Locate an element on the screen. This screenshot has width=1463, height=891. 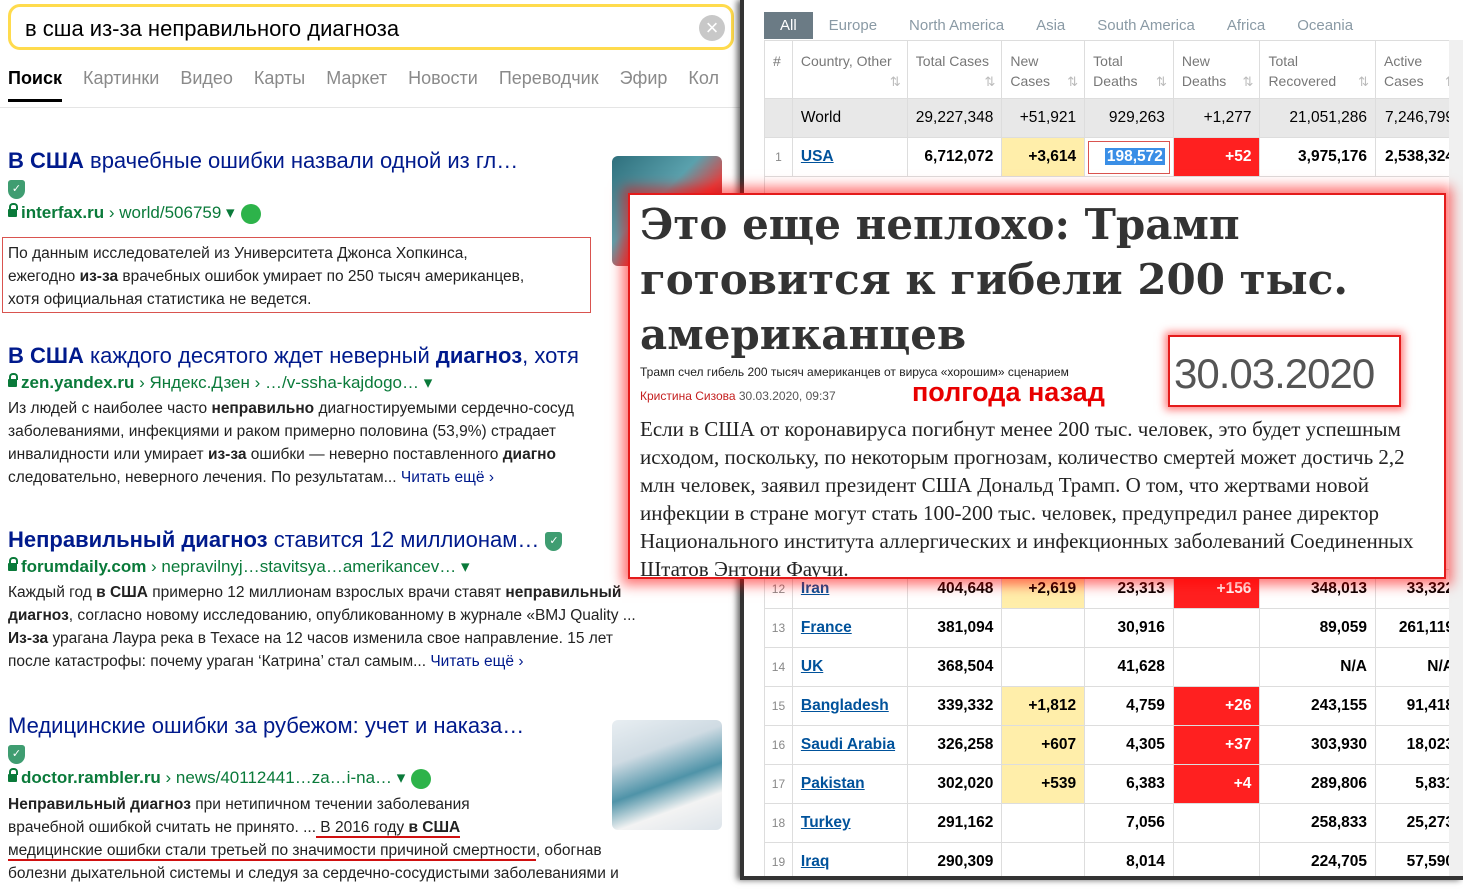
row-country: France is located at coordinates (849, 628).